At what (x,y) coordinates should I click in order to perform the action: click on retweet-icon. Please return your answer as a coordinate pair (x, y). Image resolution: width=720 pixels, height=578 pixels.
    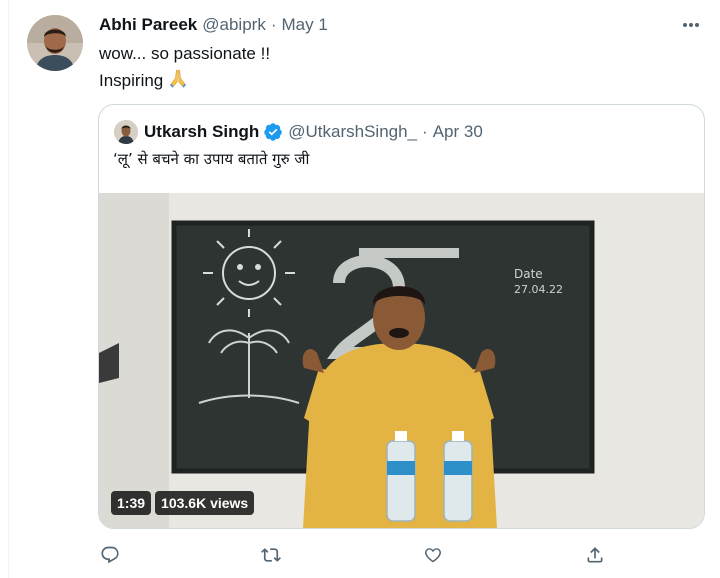
    Looking at the image, I should click on (271, 555).